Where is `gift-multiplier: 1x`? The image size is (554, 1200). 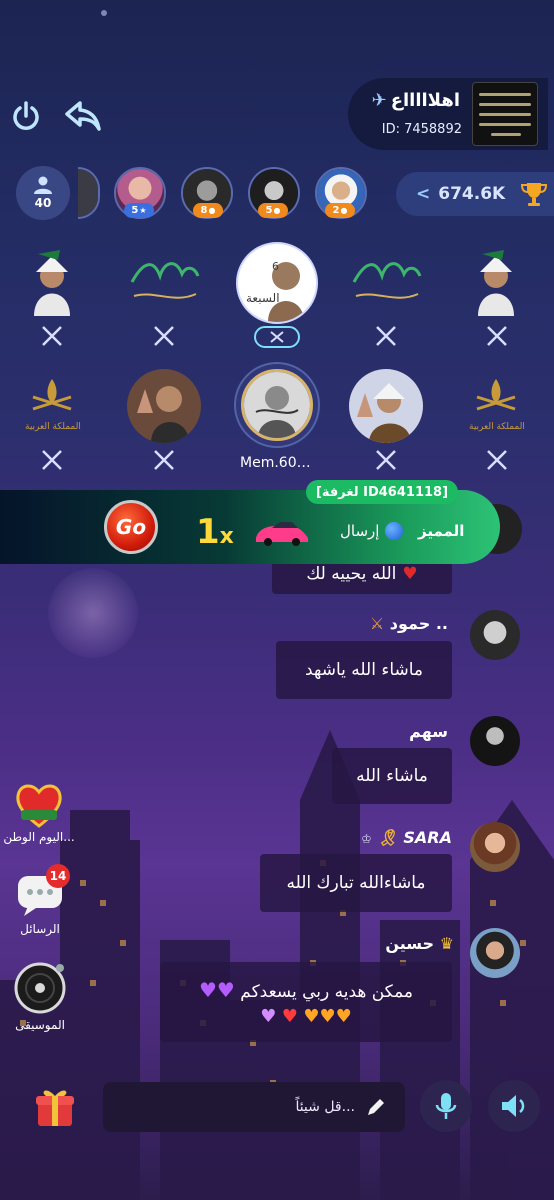 gift-multiplier: 1x is located at coordinates (215, 532).